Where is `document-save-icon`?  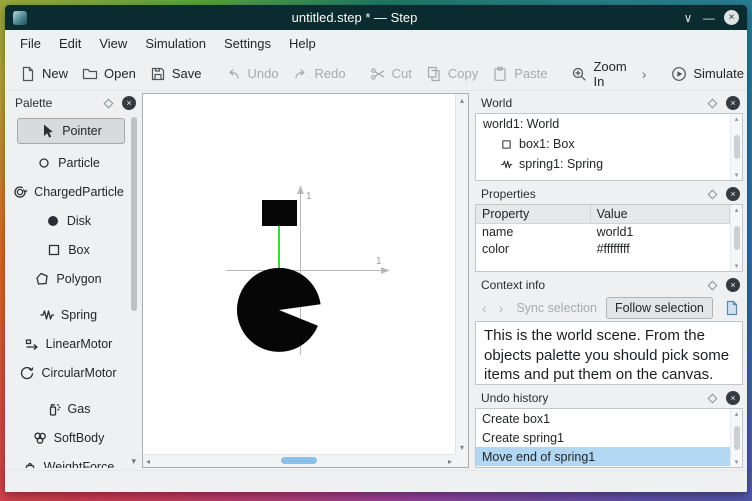 document-save-icon is located at coordinates (157, 73).